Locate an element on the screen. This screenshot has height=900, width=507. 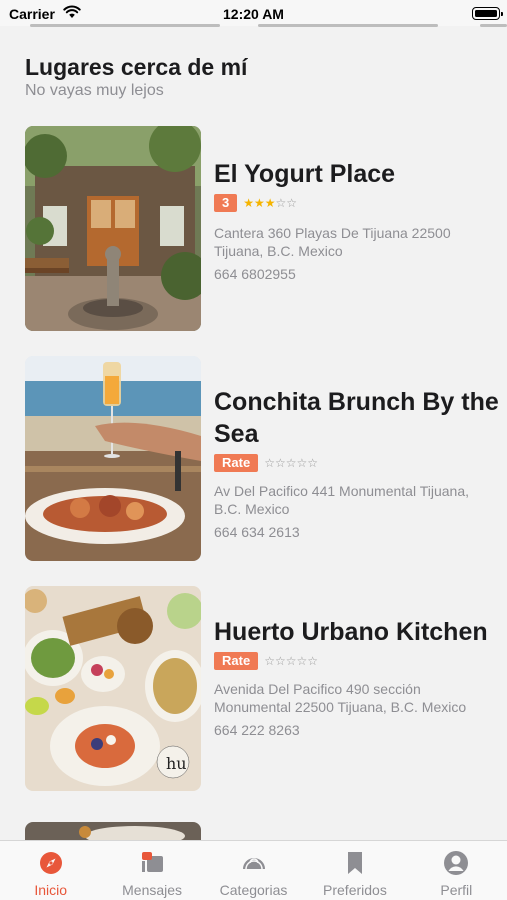
place-image: hu is located at coordinates (113, 688).